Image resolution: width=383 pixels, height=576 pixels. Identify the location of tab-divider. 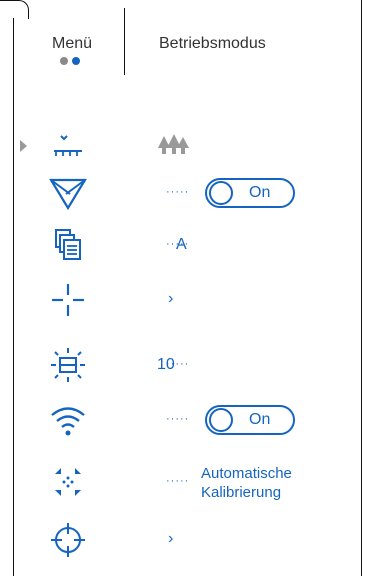
(124, 41).